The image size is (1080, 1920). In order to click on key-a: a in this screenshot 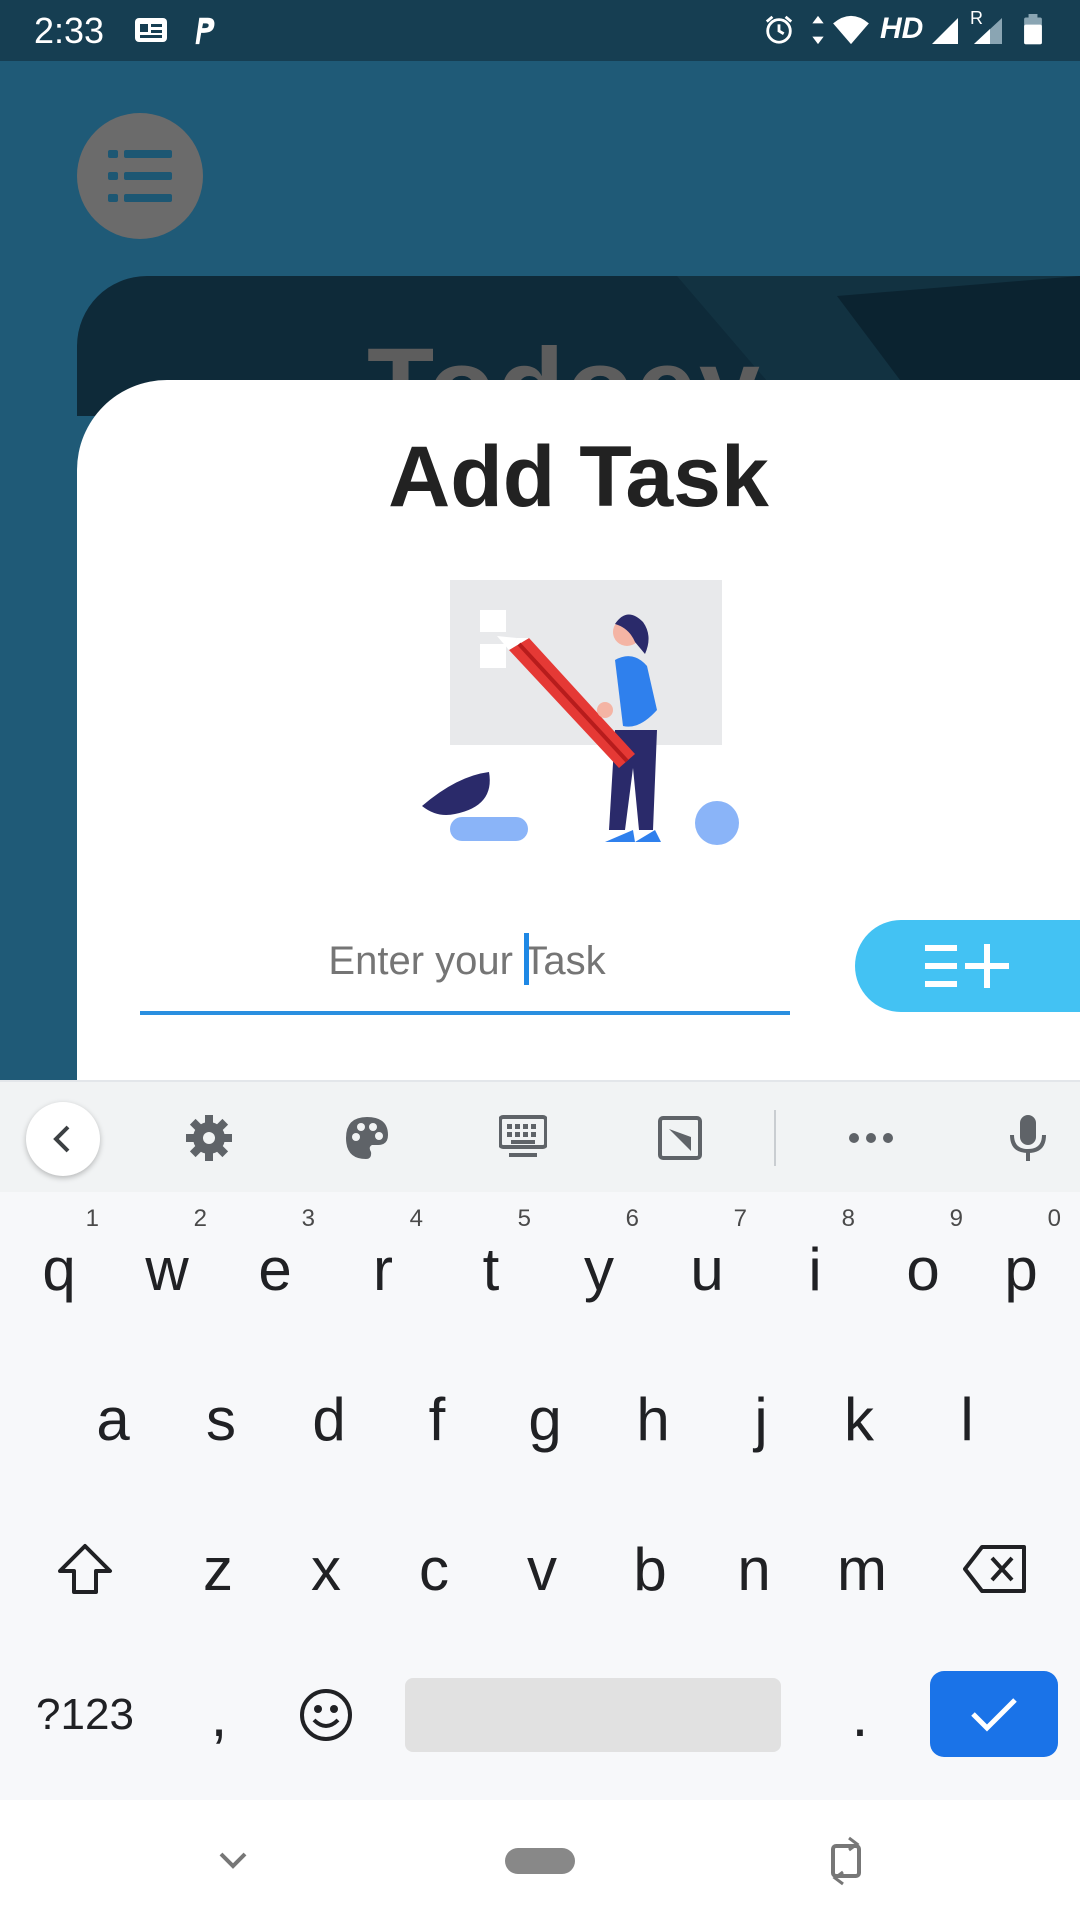, I will do `click(113, 1419)`.